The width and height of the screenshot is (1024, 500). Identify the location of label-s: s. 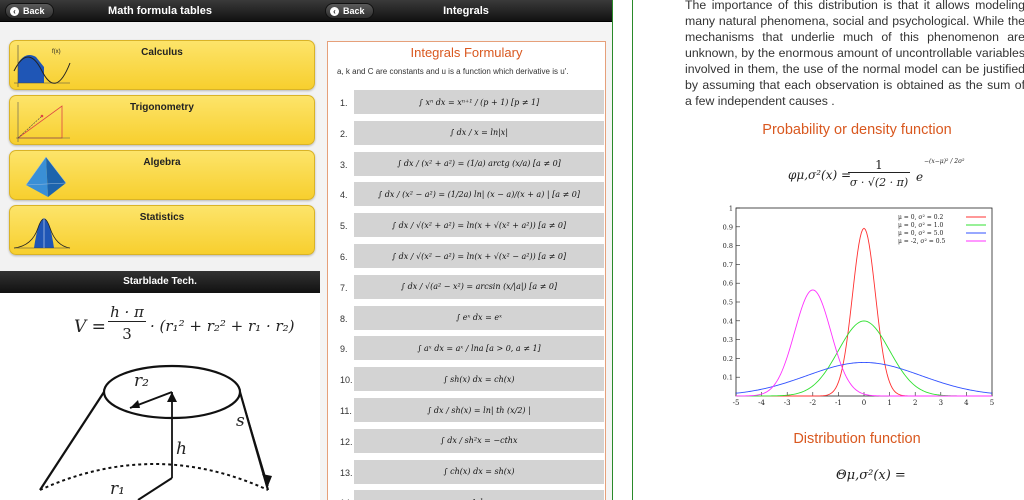
(240, 421).